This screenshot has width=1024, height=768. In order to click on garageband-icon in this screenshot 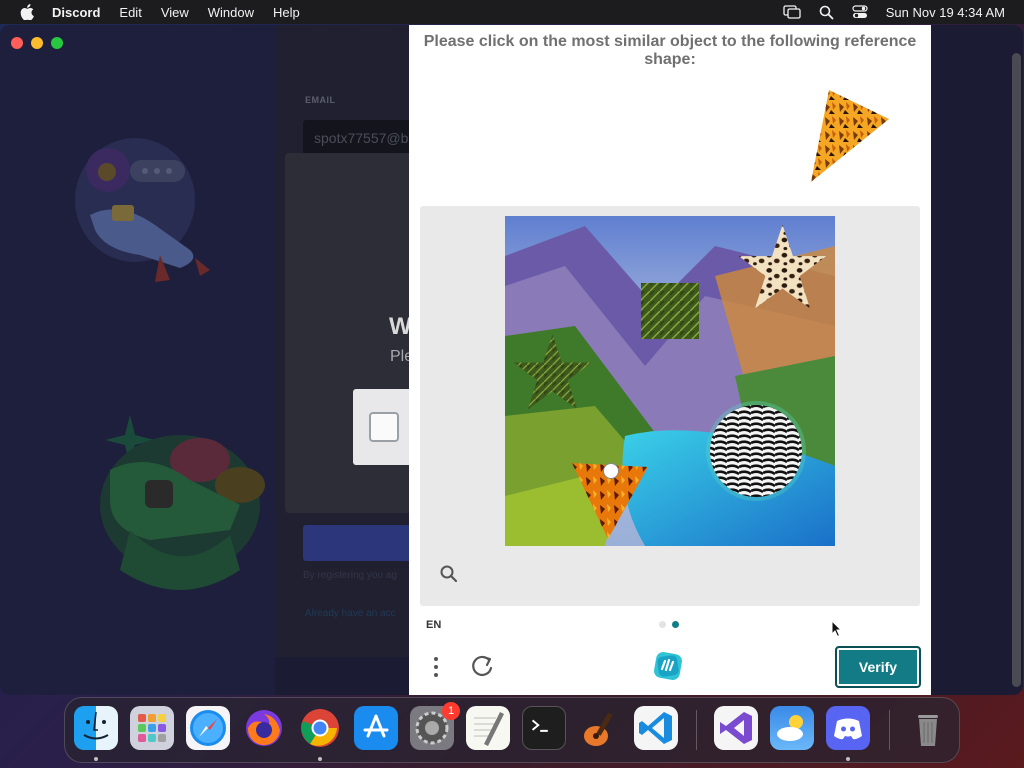, I will do `click(600, 728)`.